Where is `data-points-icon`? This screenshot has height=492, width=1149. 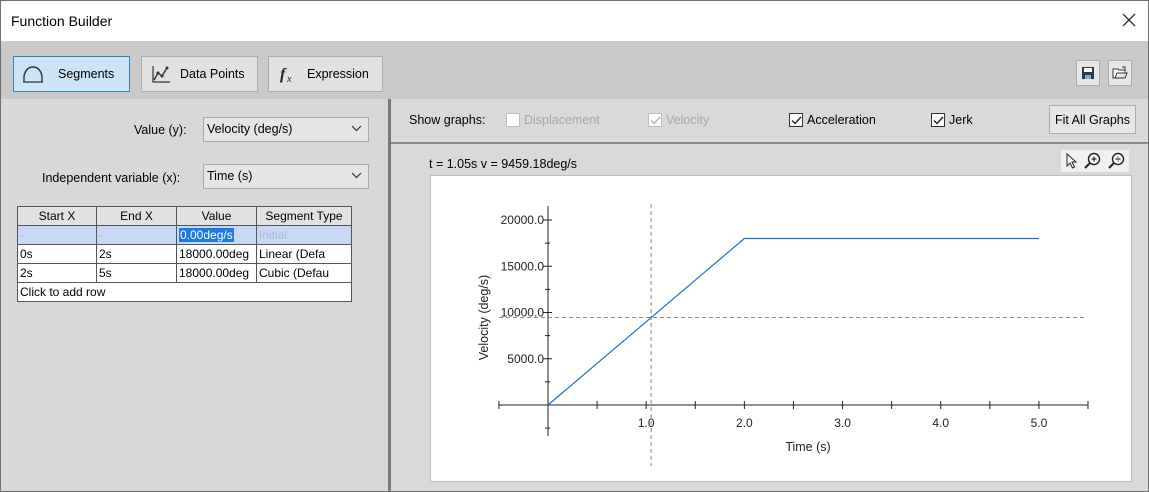
data-points-icon is located at coordinates (161, 74).